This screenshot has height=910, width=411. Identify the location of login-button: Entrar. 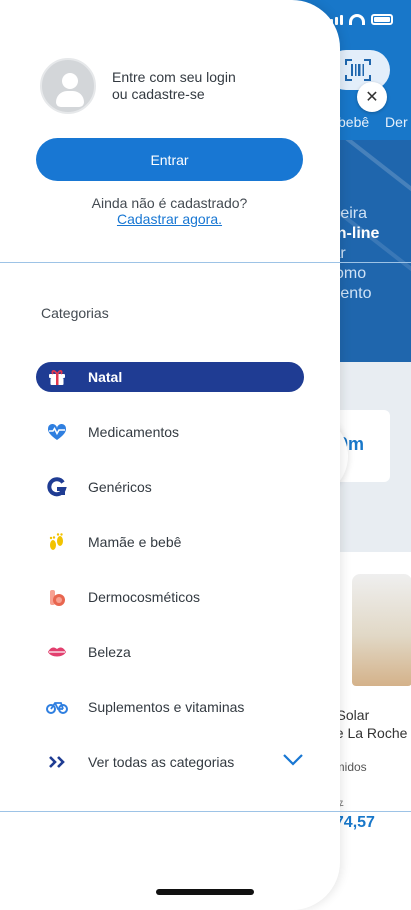
(169, 159).